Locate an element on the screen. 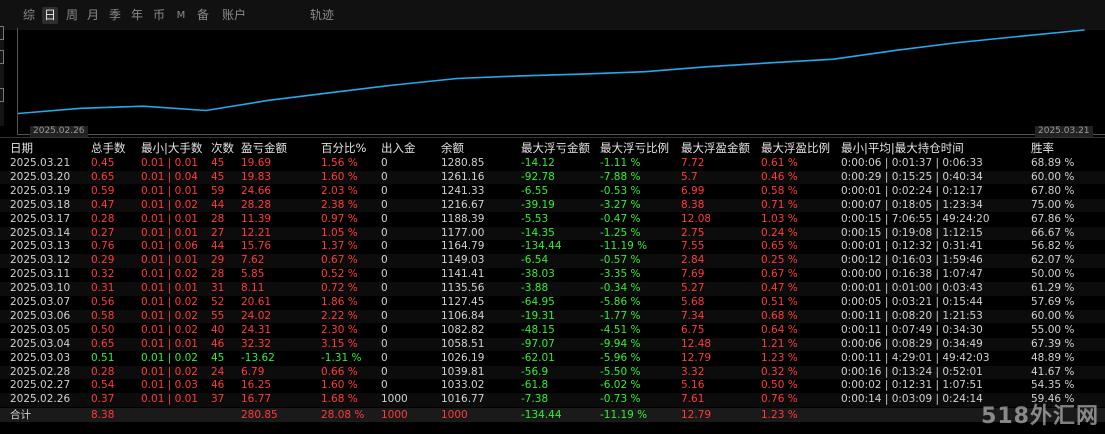 The image size is (1105, 434). col-header-5: 百分比% is located at coordinates (343, 148).